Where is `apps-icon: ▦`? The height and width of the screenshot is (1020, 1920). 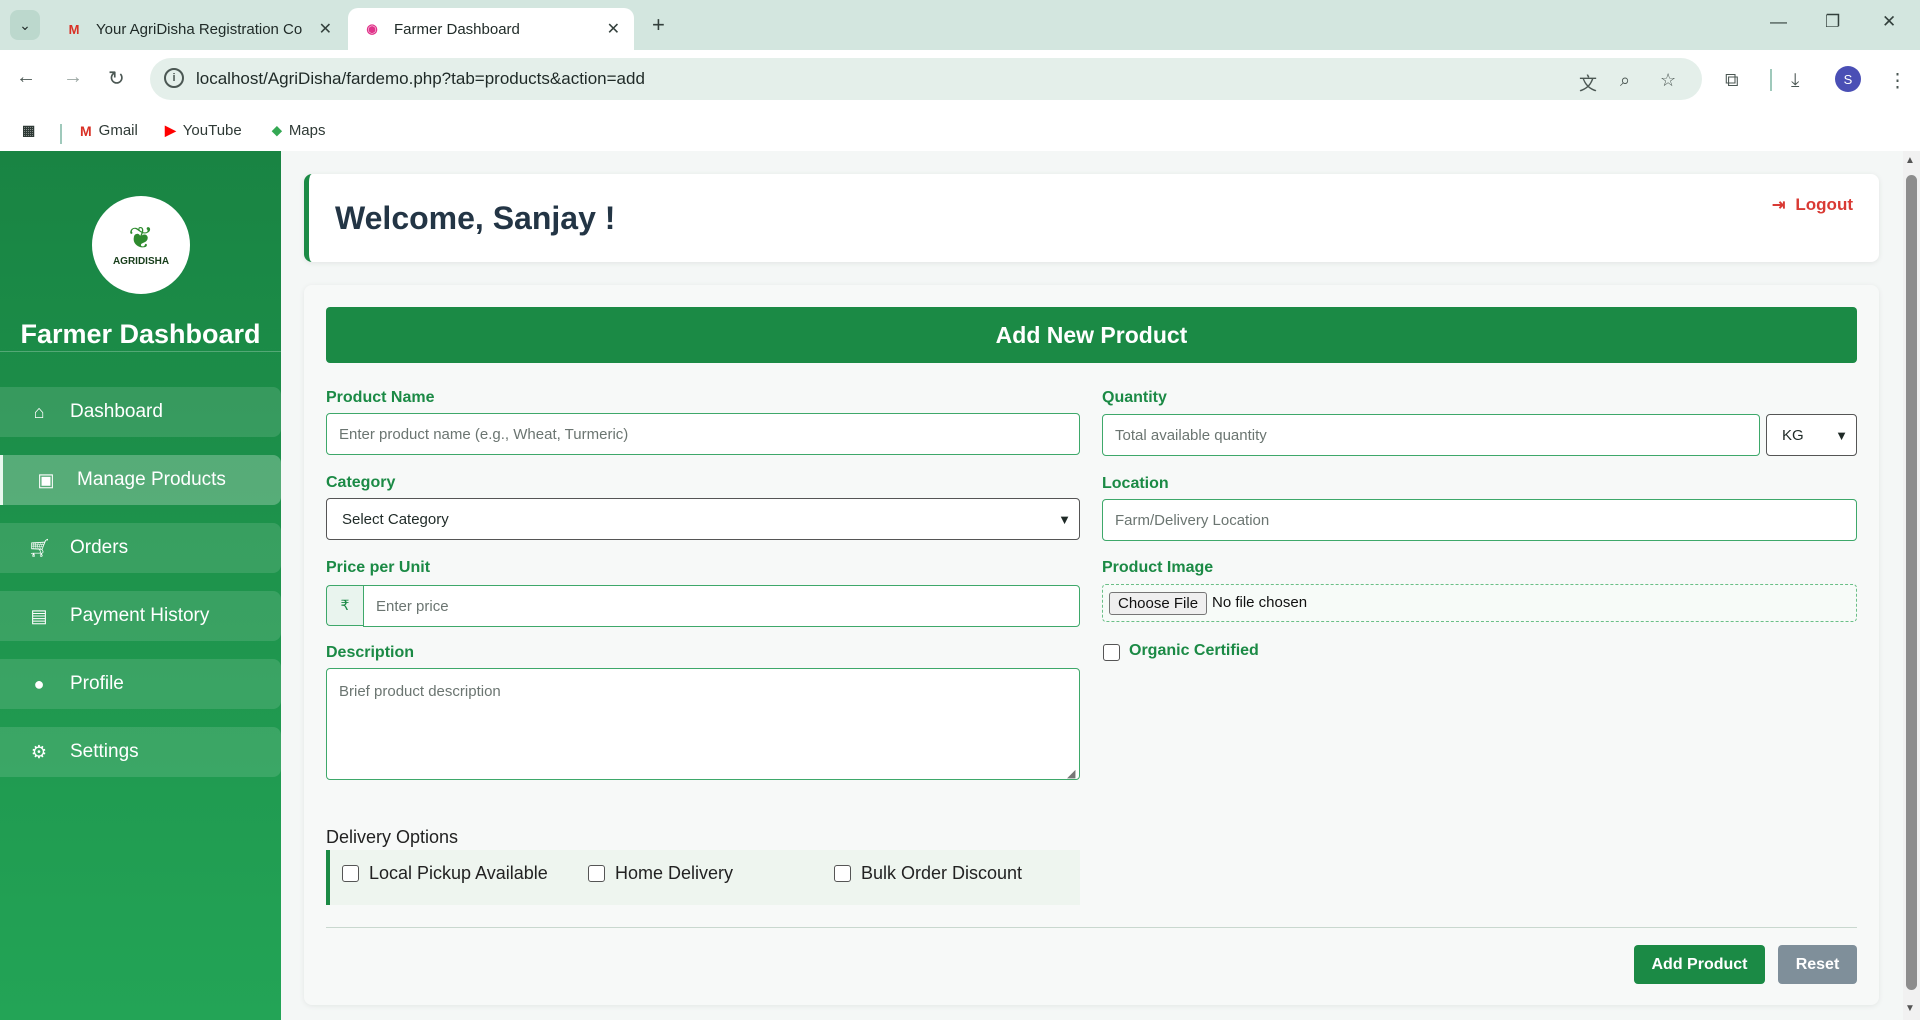 apps-icon: ▦ is located at coordinates (32, 130).